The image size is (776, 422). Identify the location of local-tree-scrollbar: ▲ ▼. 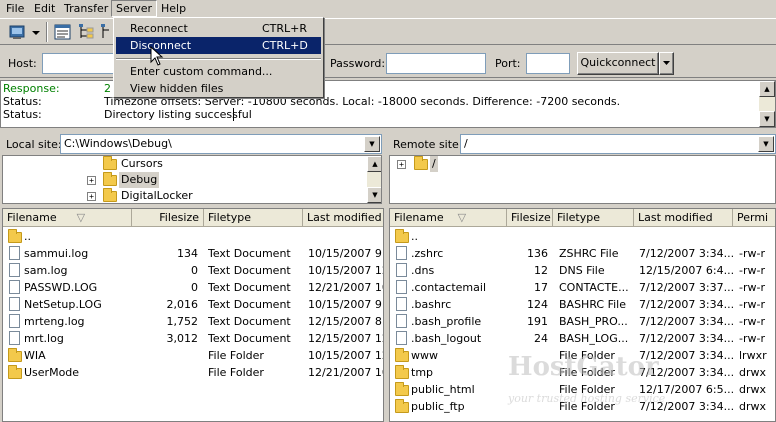
(374, 179).